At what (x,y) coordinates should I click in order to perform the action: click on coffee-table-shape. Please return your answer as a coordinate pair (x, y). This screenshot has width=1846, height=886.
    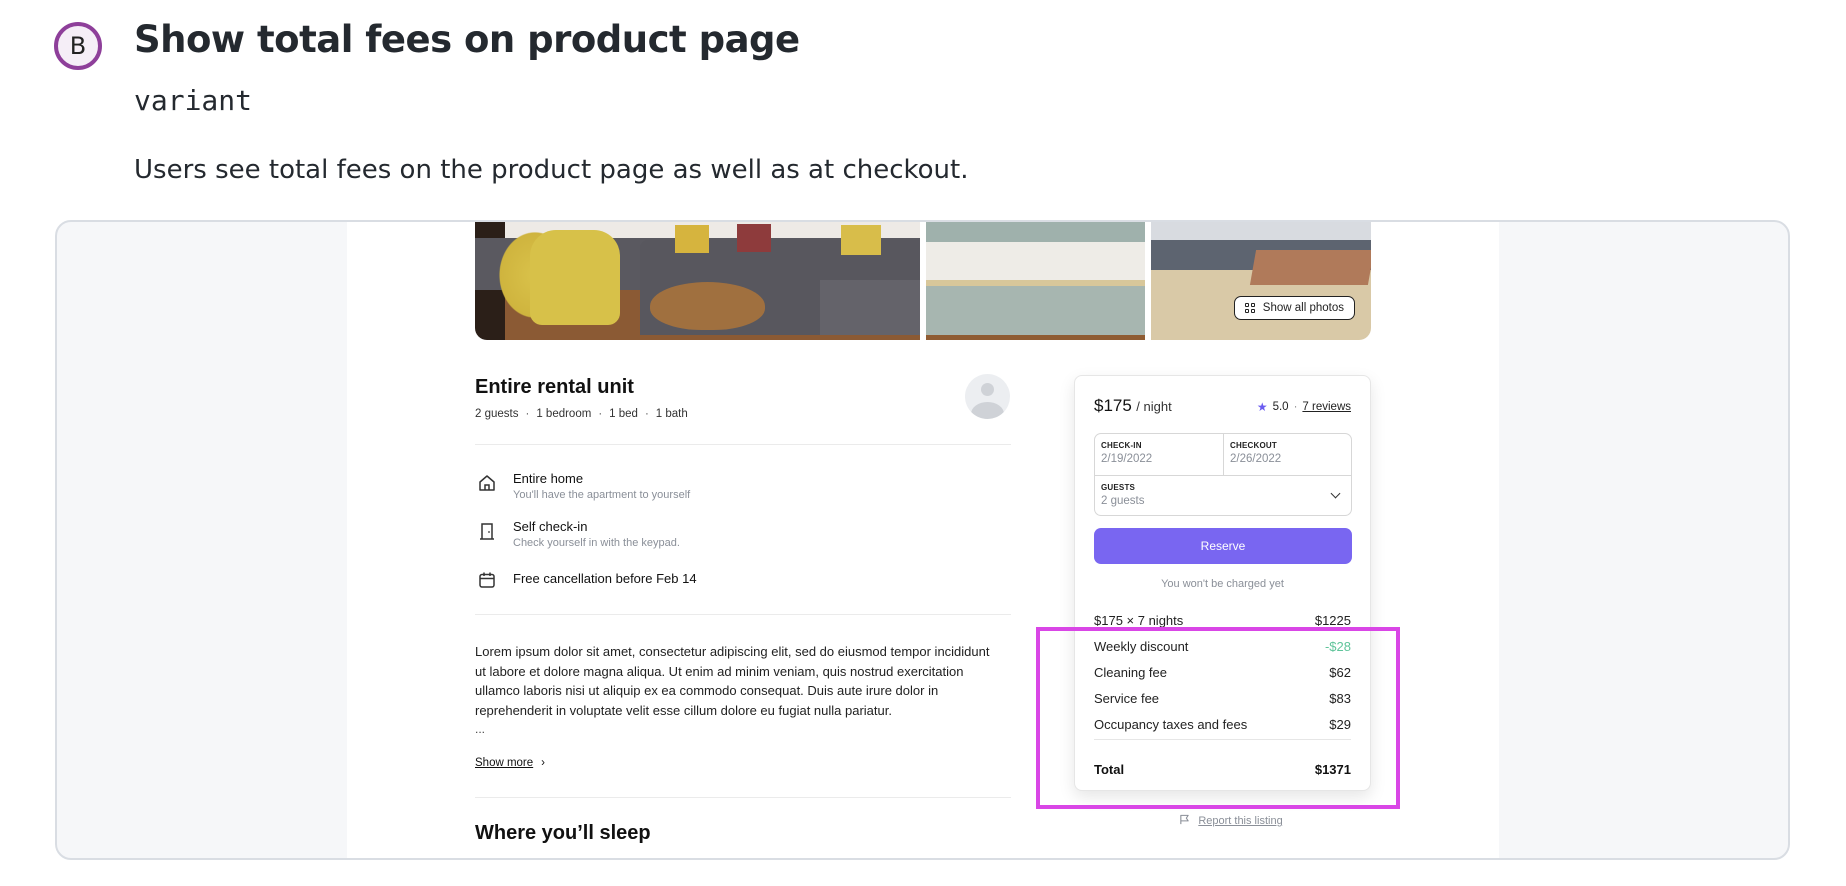
    Looking at the image, I should click on (707, 306).